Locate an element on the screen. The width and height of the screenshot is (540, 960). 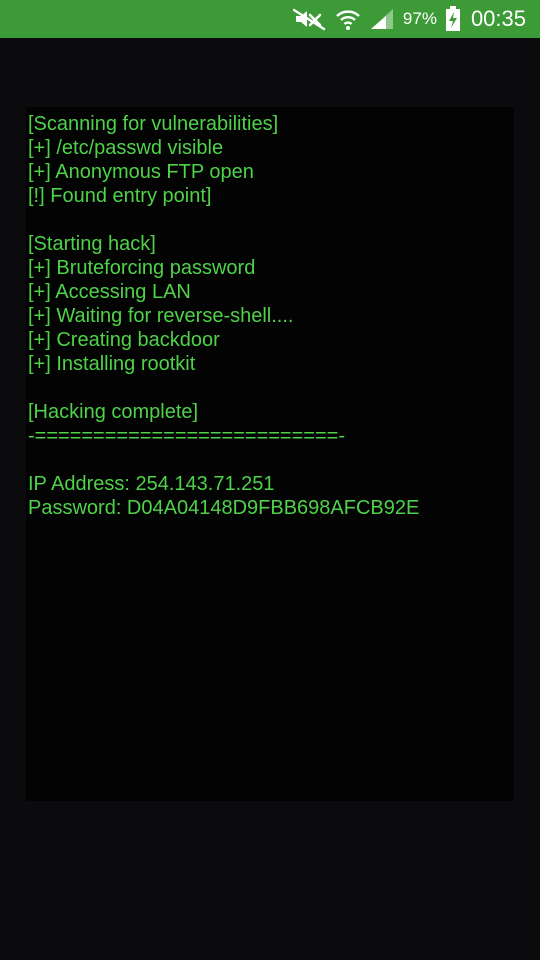
mute-icon is located at coordinates (309, 19).